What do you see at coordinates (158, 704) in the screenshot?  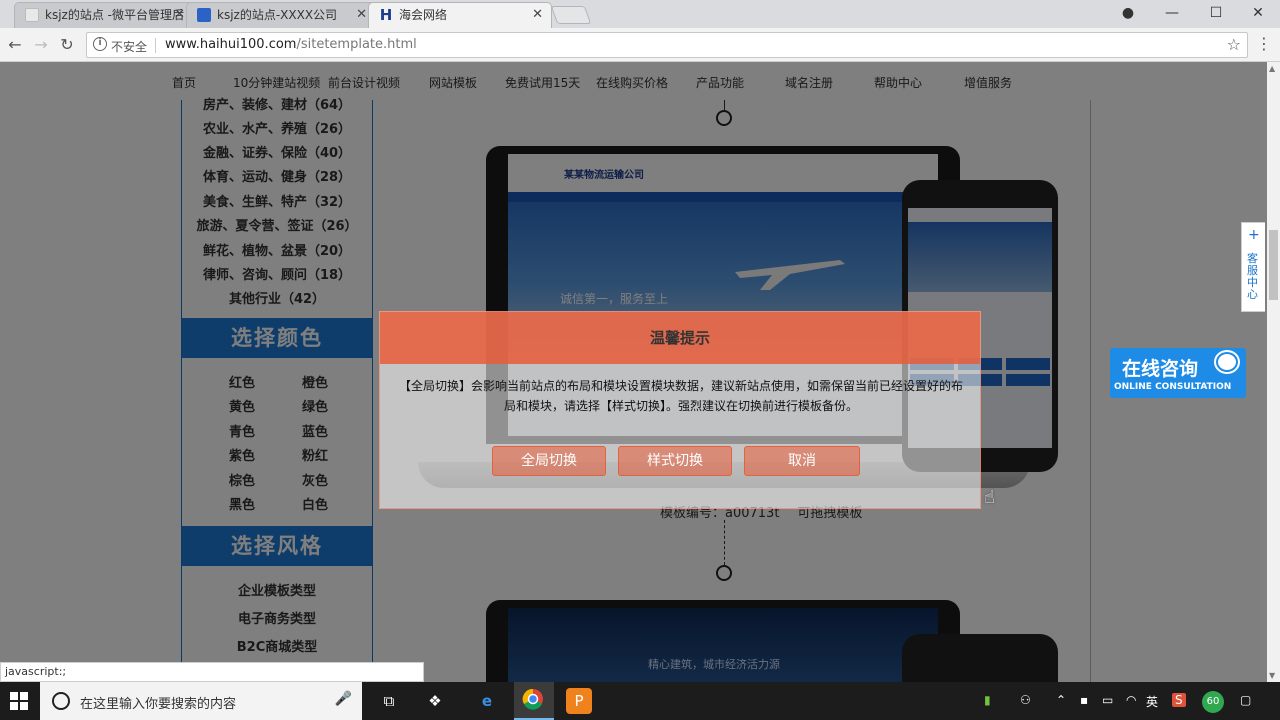 I see `taskbar-search-placeholder: 在这里输入你要搜索的内容` at bounding box center [158, 704].